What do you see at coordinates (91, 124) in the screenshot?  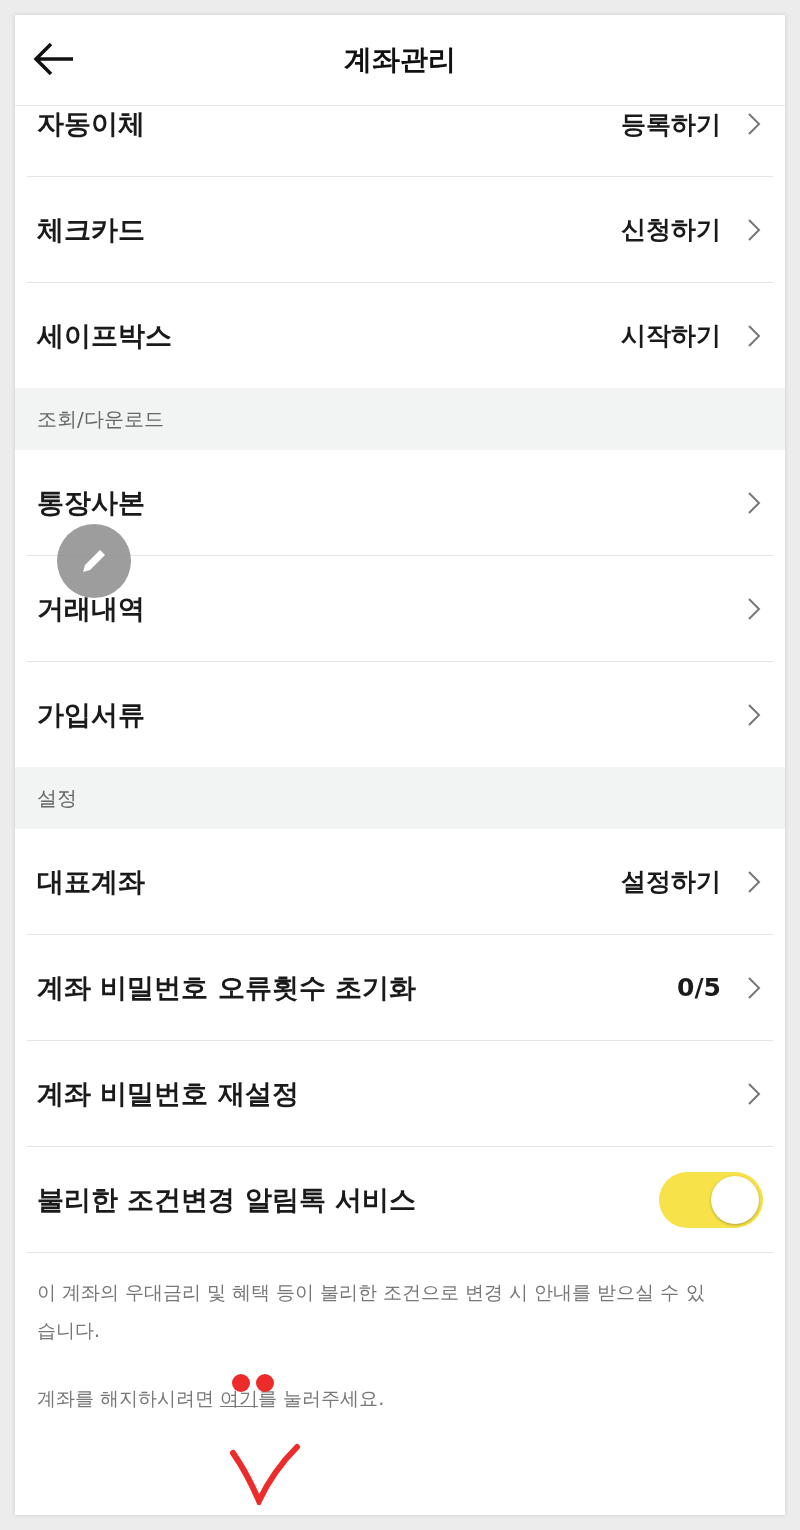 I see `row-label: 자동이체` at bounding box center [91, 124].